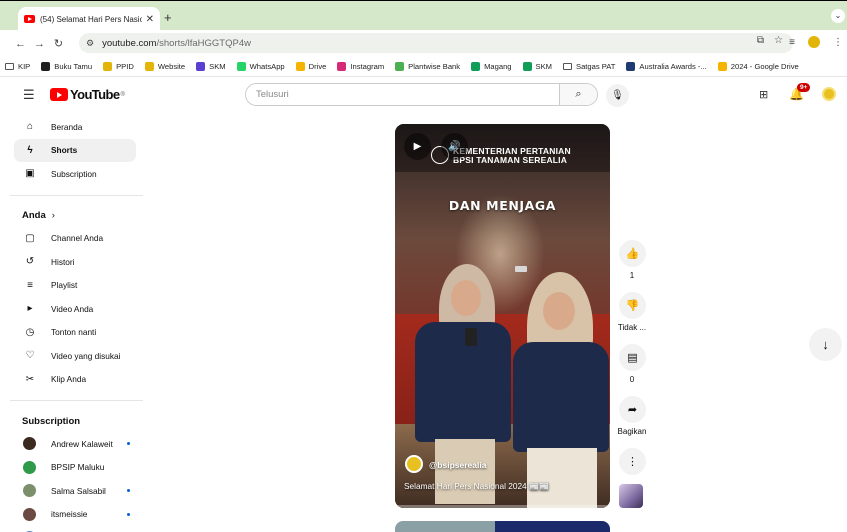  What do you see at coordinates (87, 94) in the screenshot?
I see `youtube-logo: YouTube ®` at bounding box center [87, 94].